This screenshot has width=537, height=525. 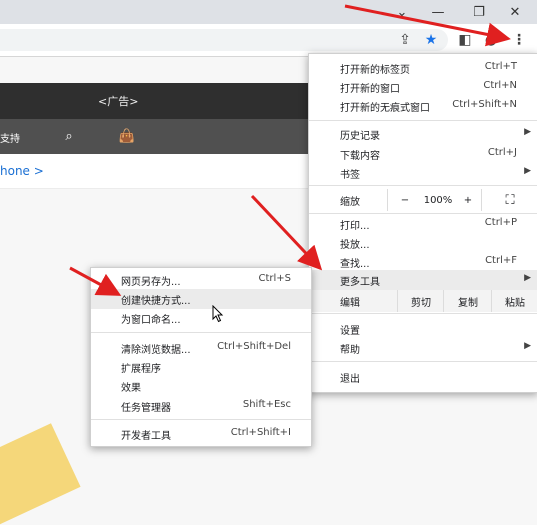 I want to click on search-icon: ⌕, so click(x=69, y=136).